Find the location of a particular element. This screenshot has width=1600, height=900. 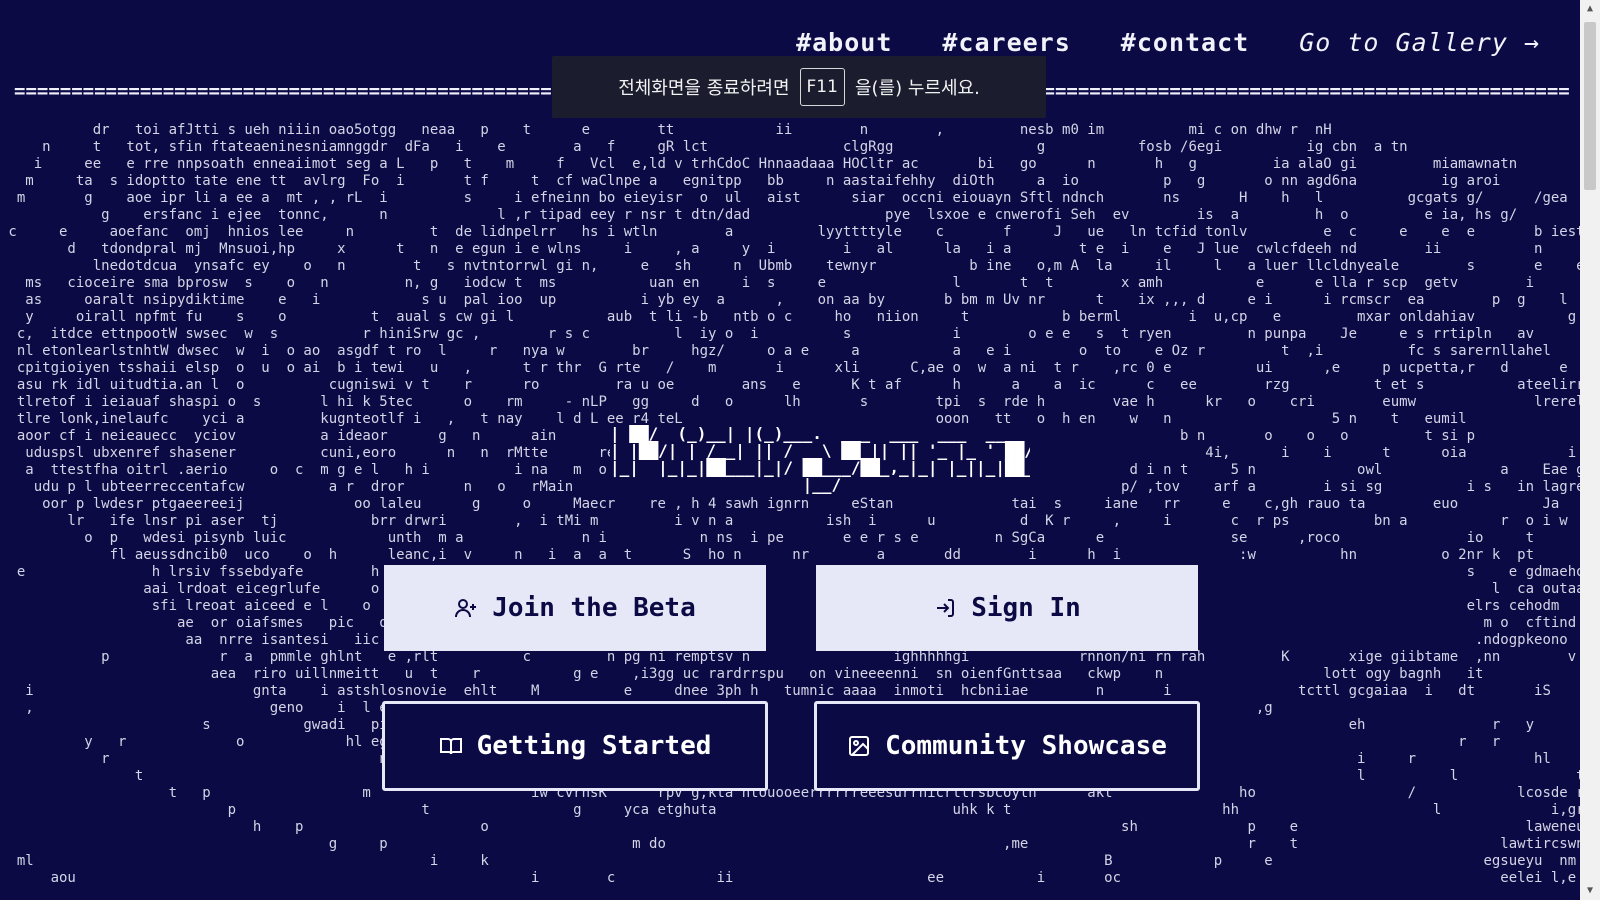

sign-in-icon is located at coordinates (946, 608).